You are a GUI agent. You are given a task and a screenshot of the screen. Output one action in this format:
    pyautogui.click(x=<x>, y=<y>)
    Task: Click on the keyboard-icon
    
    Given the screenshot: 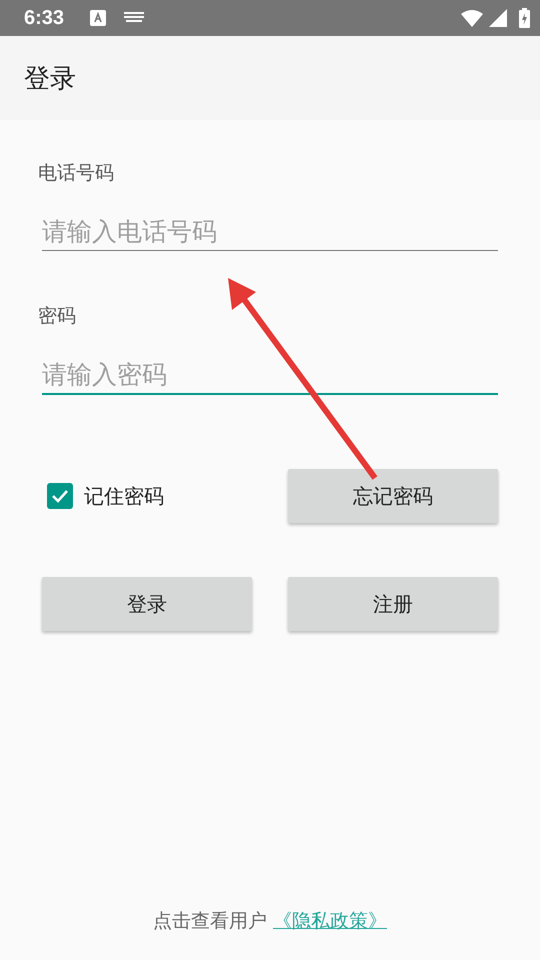 What is the action you would take?
    pyautogui.click(x=134, y=18)
    